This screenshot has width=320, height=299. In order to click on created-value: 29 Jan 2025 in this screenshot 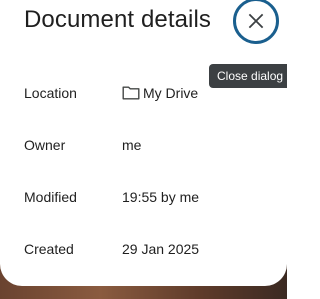, I will do `click(161, 249)`.